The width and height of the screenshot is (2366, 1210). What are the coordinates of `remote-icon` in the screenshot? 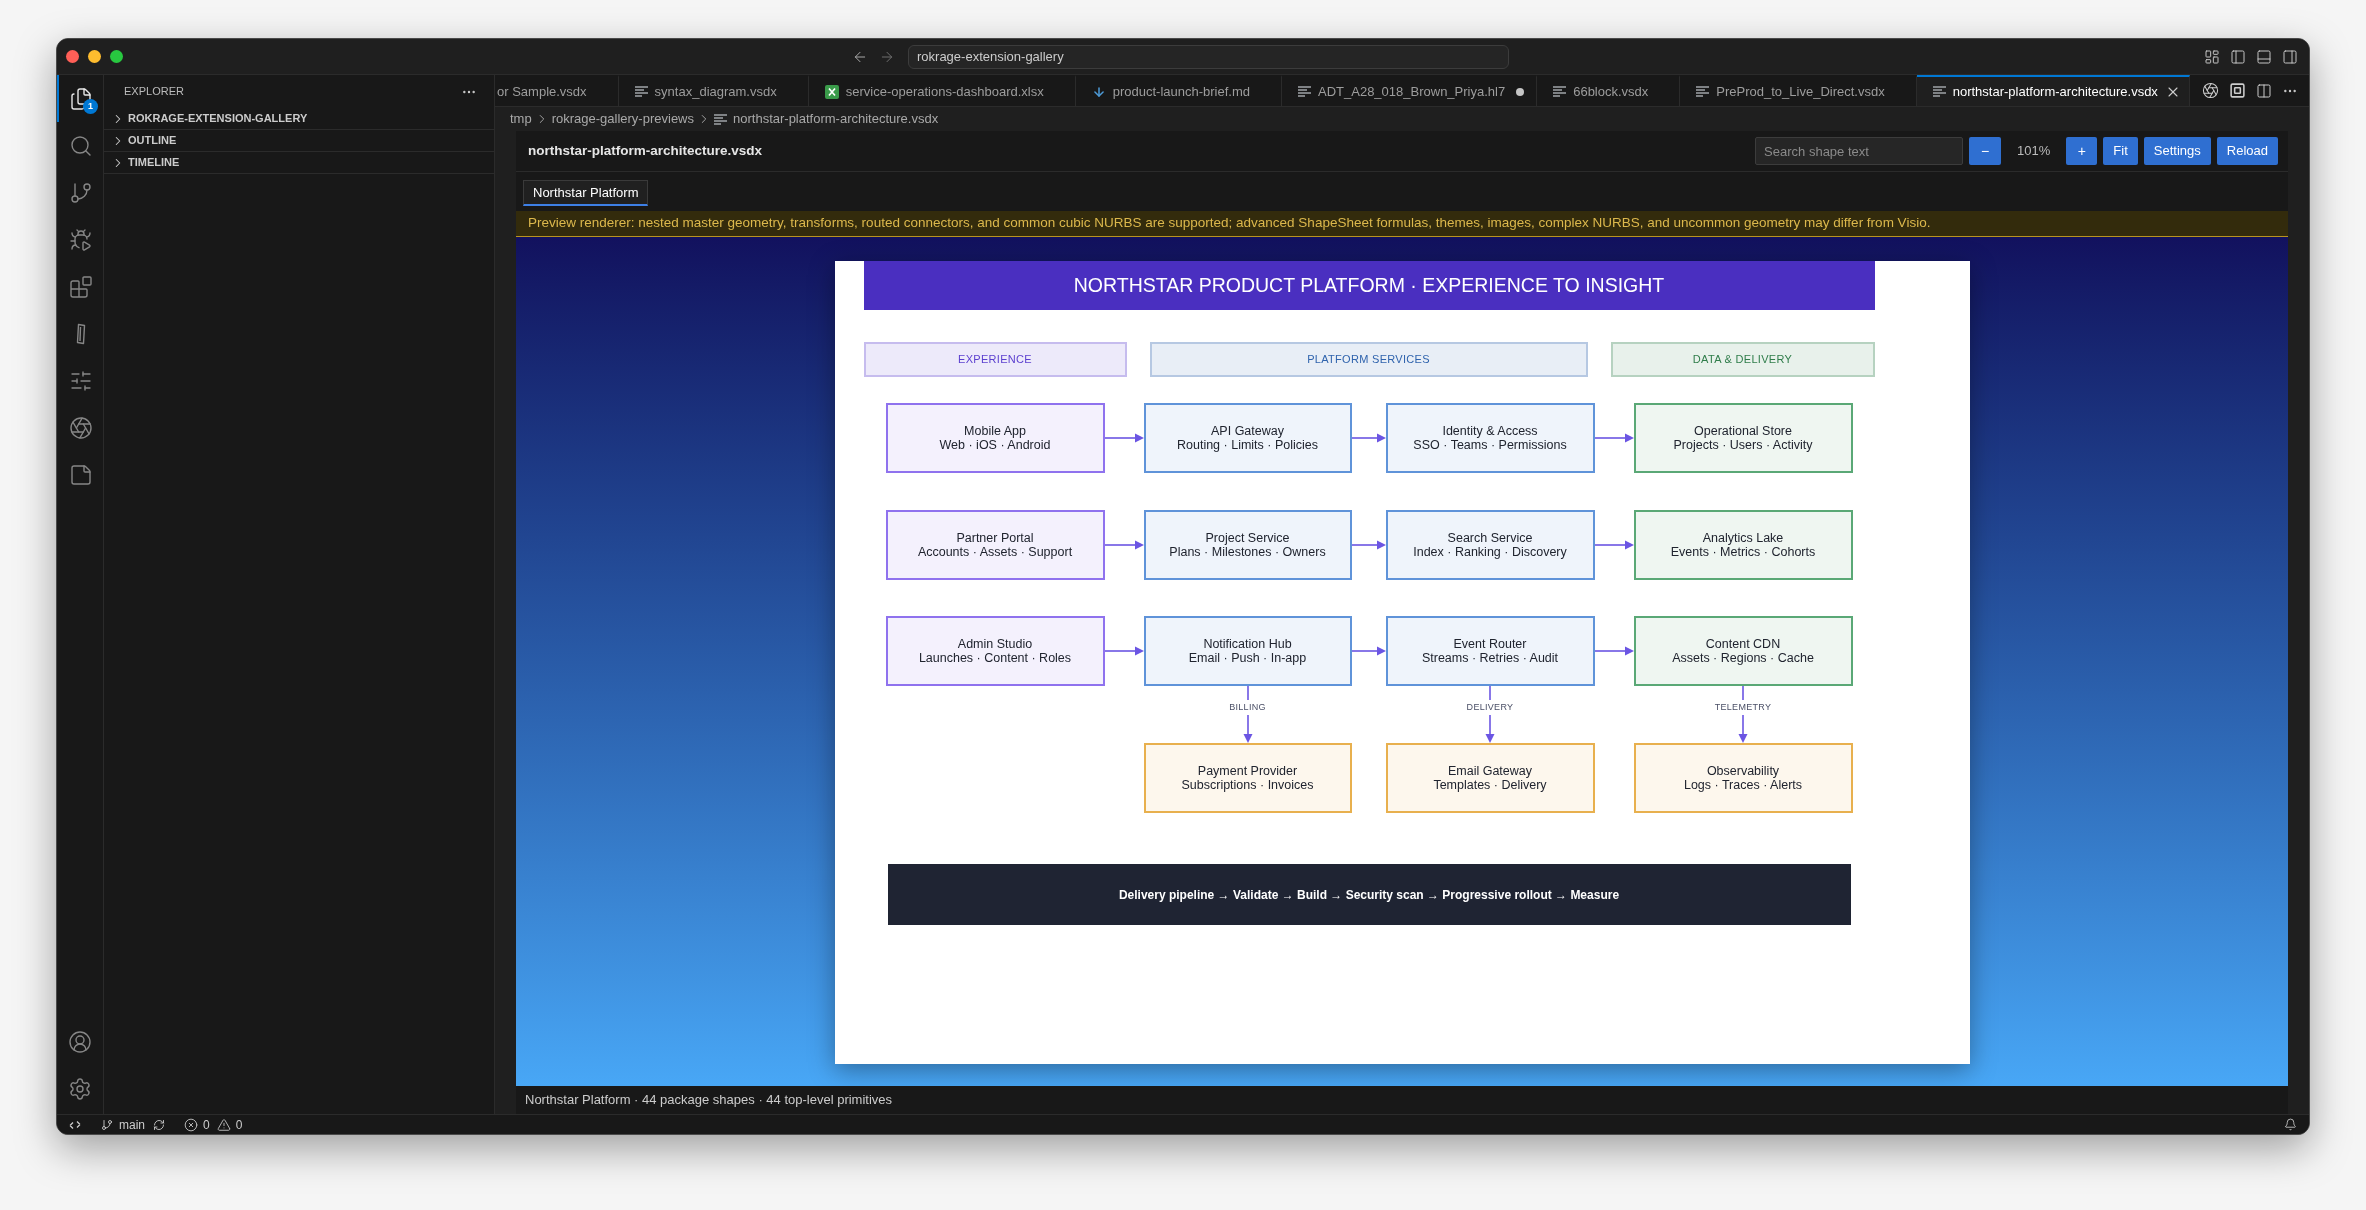 It's located at (75, 1124).